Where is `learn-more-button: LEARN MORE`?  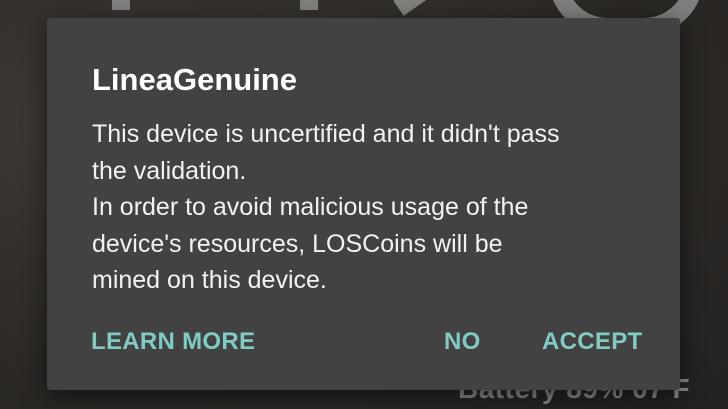 learn-more-button: LEARN MORE is located at coordinates (173, 342).